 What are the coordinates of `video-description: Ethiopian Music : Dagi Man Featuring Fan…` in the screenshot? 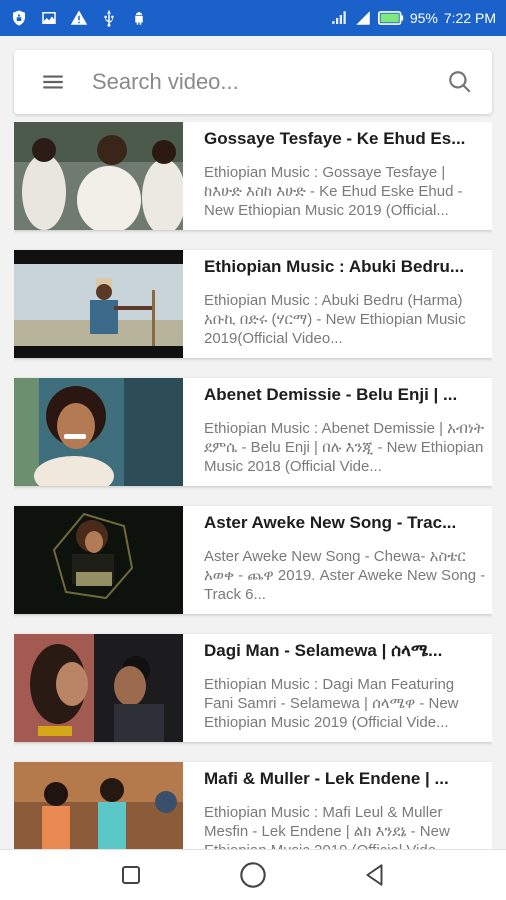 It's located at (331, 703).